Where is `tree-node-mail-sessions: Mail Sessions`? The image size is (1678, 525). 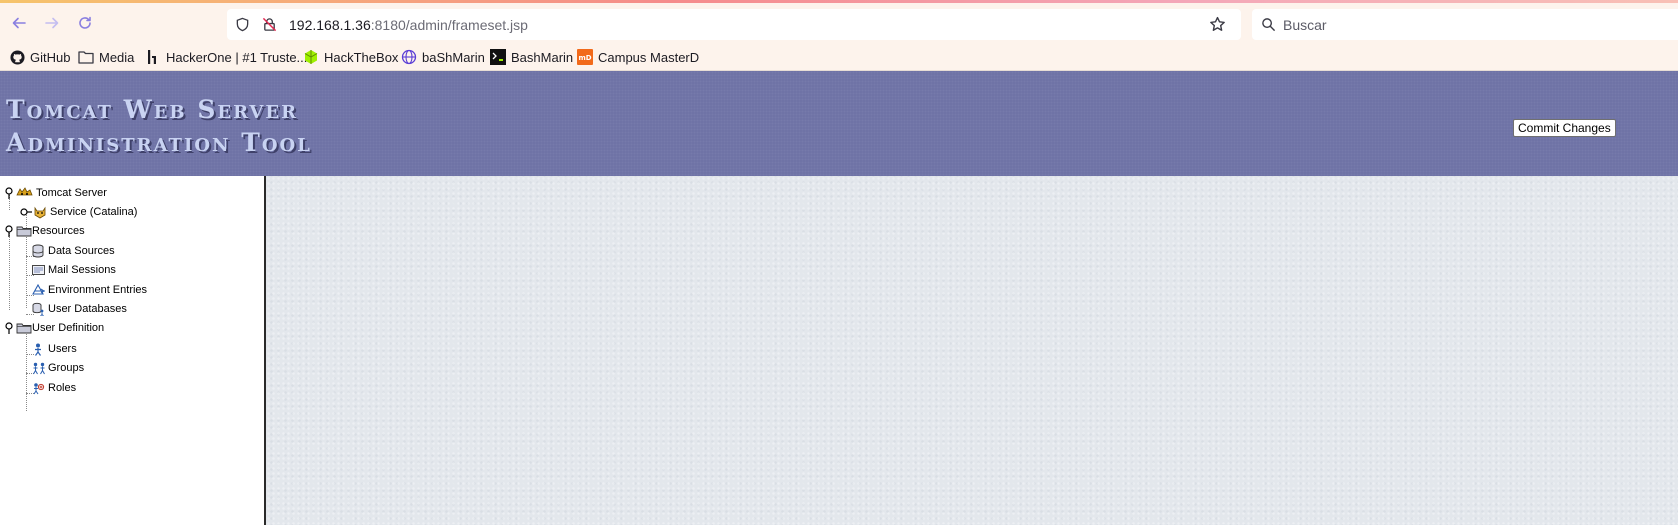
tree-node-mail-sessions: Mail Sessions is located at coordinates (74, 270).